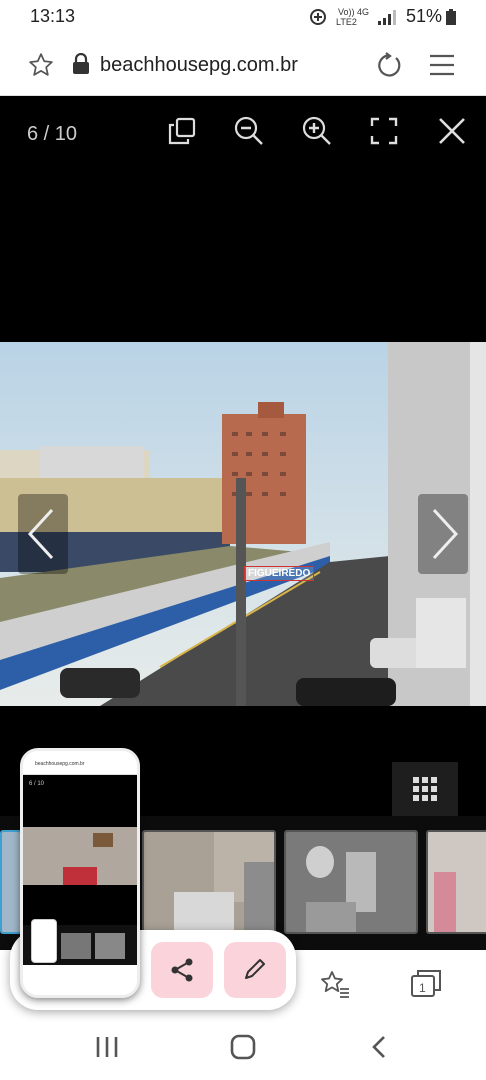  I want to click on image-counter: 6 / 10, so click(52, 134).